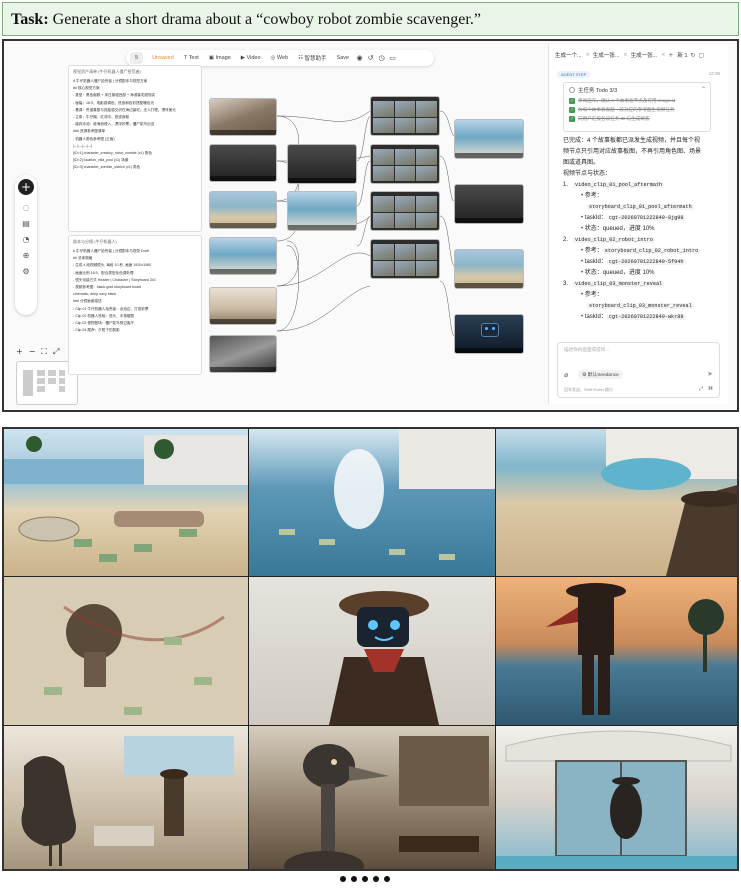 The width and height of the screenshot is (741, 893). Describe the element at coordinates (572, 55) in the screenshot. I see `chat-tab-1: 生成一个... ×` at that location.